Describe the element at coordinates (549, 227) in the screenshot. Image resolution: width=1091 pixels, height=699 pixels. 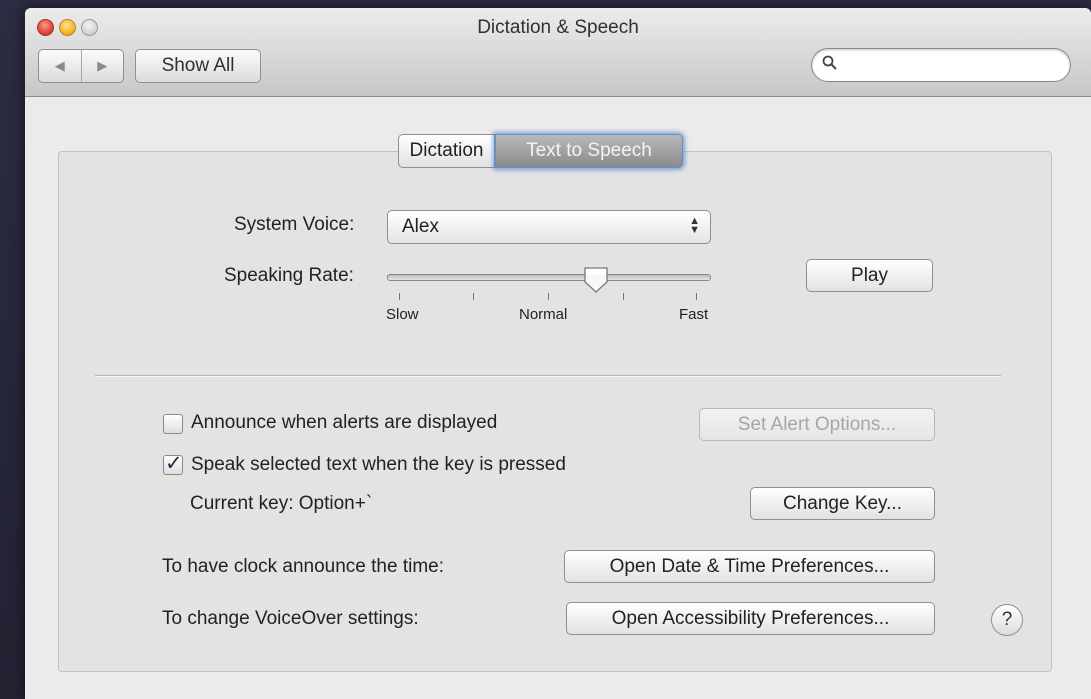
I see `system-voice-select: Alex ▲ ▼` at that location.